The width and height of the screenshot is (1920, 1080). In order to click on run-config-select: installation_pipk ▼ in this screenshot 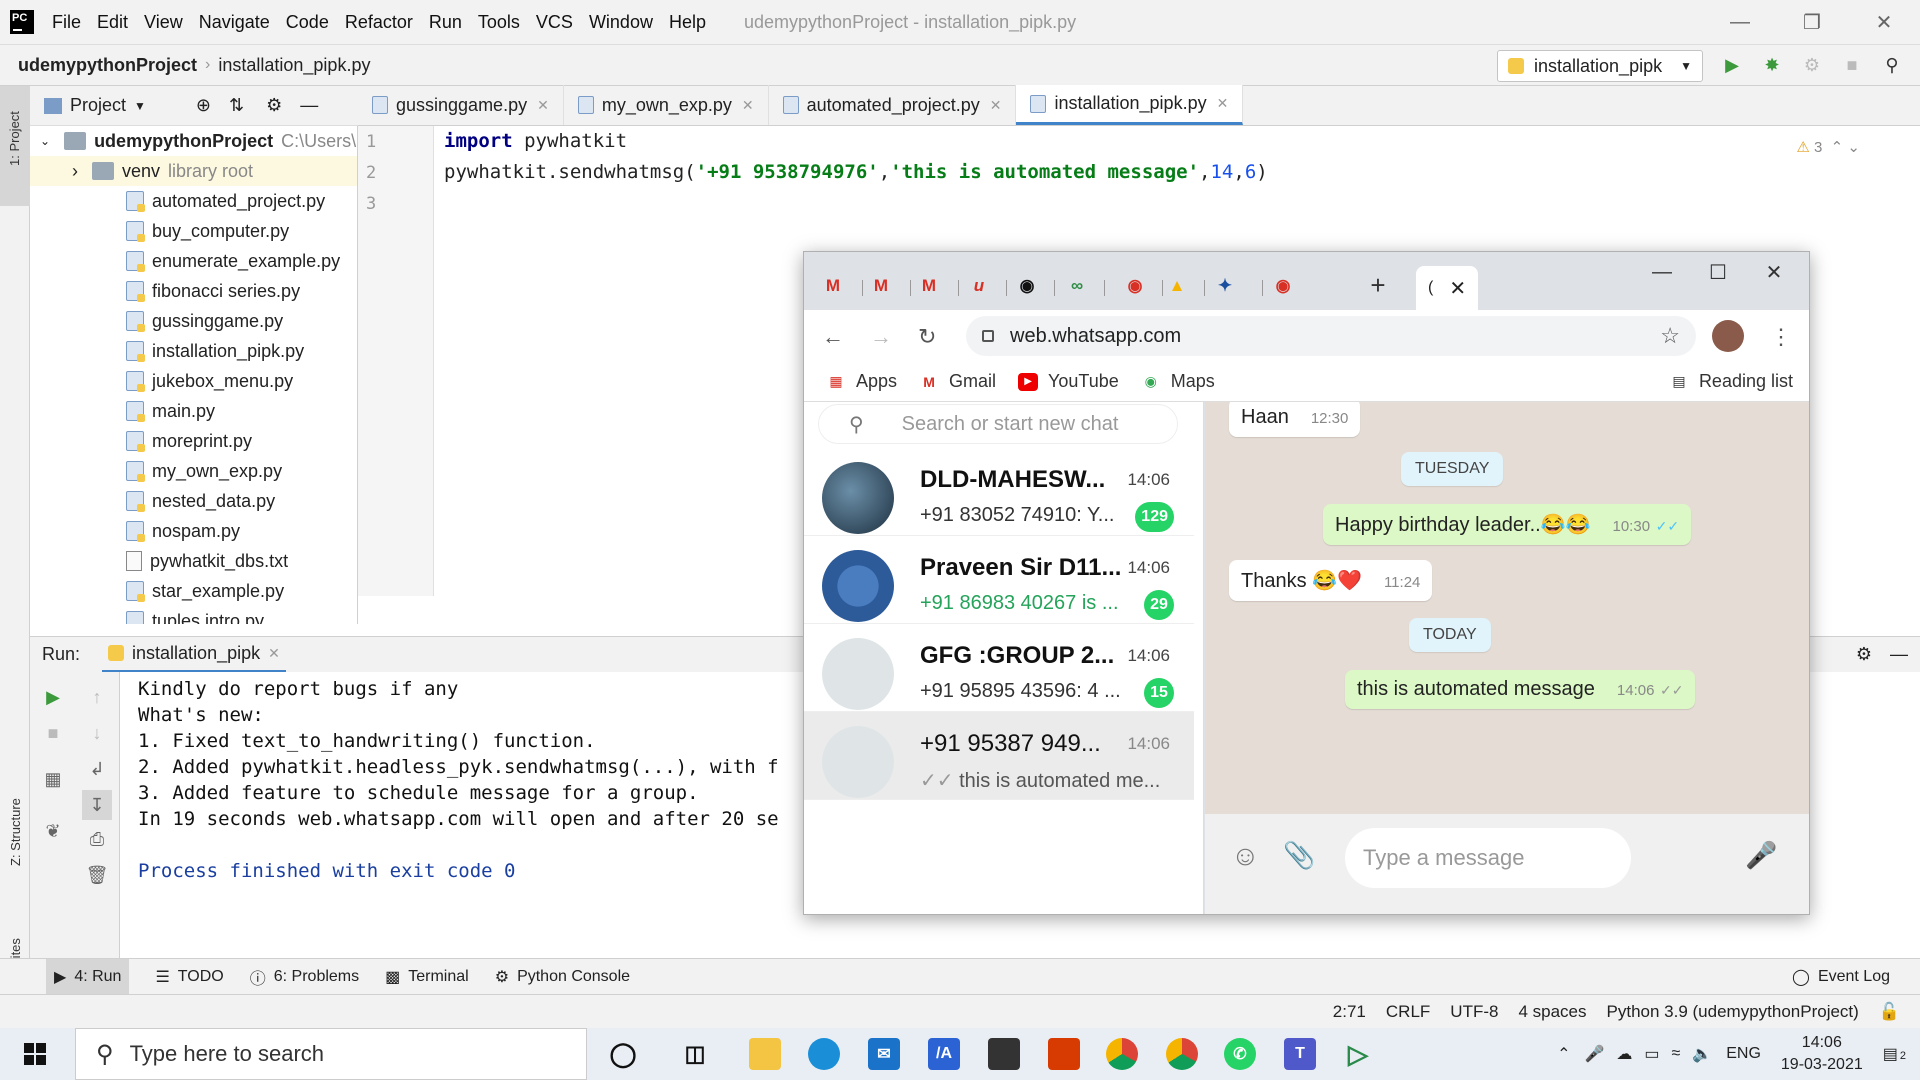, I will do `click(1600, 66)`.